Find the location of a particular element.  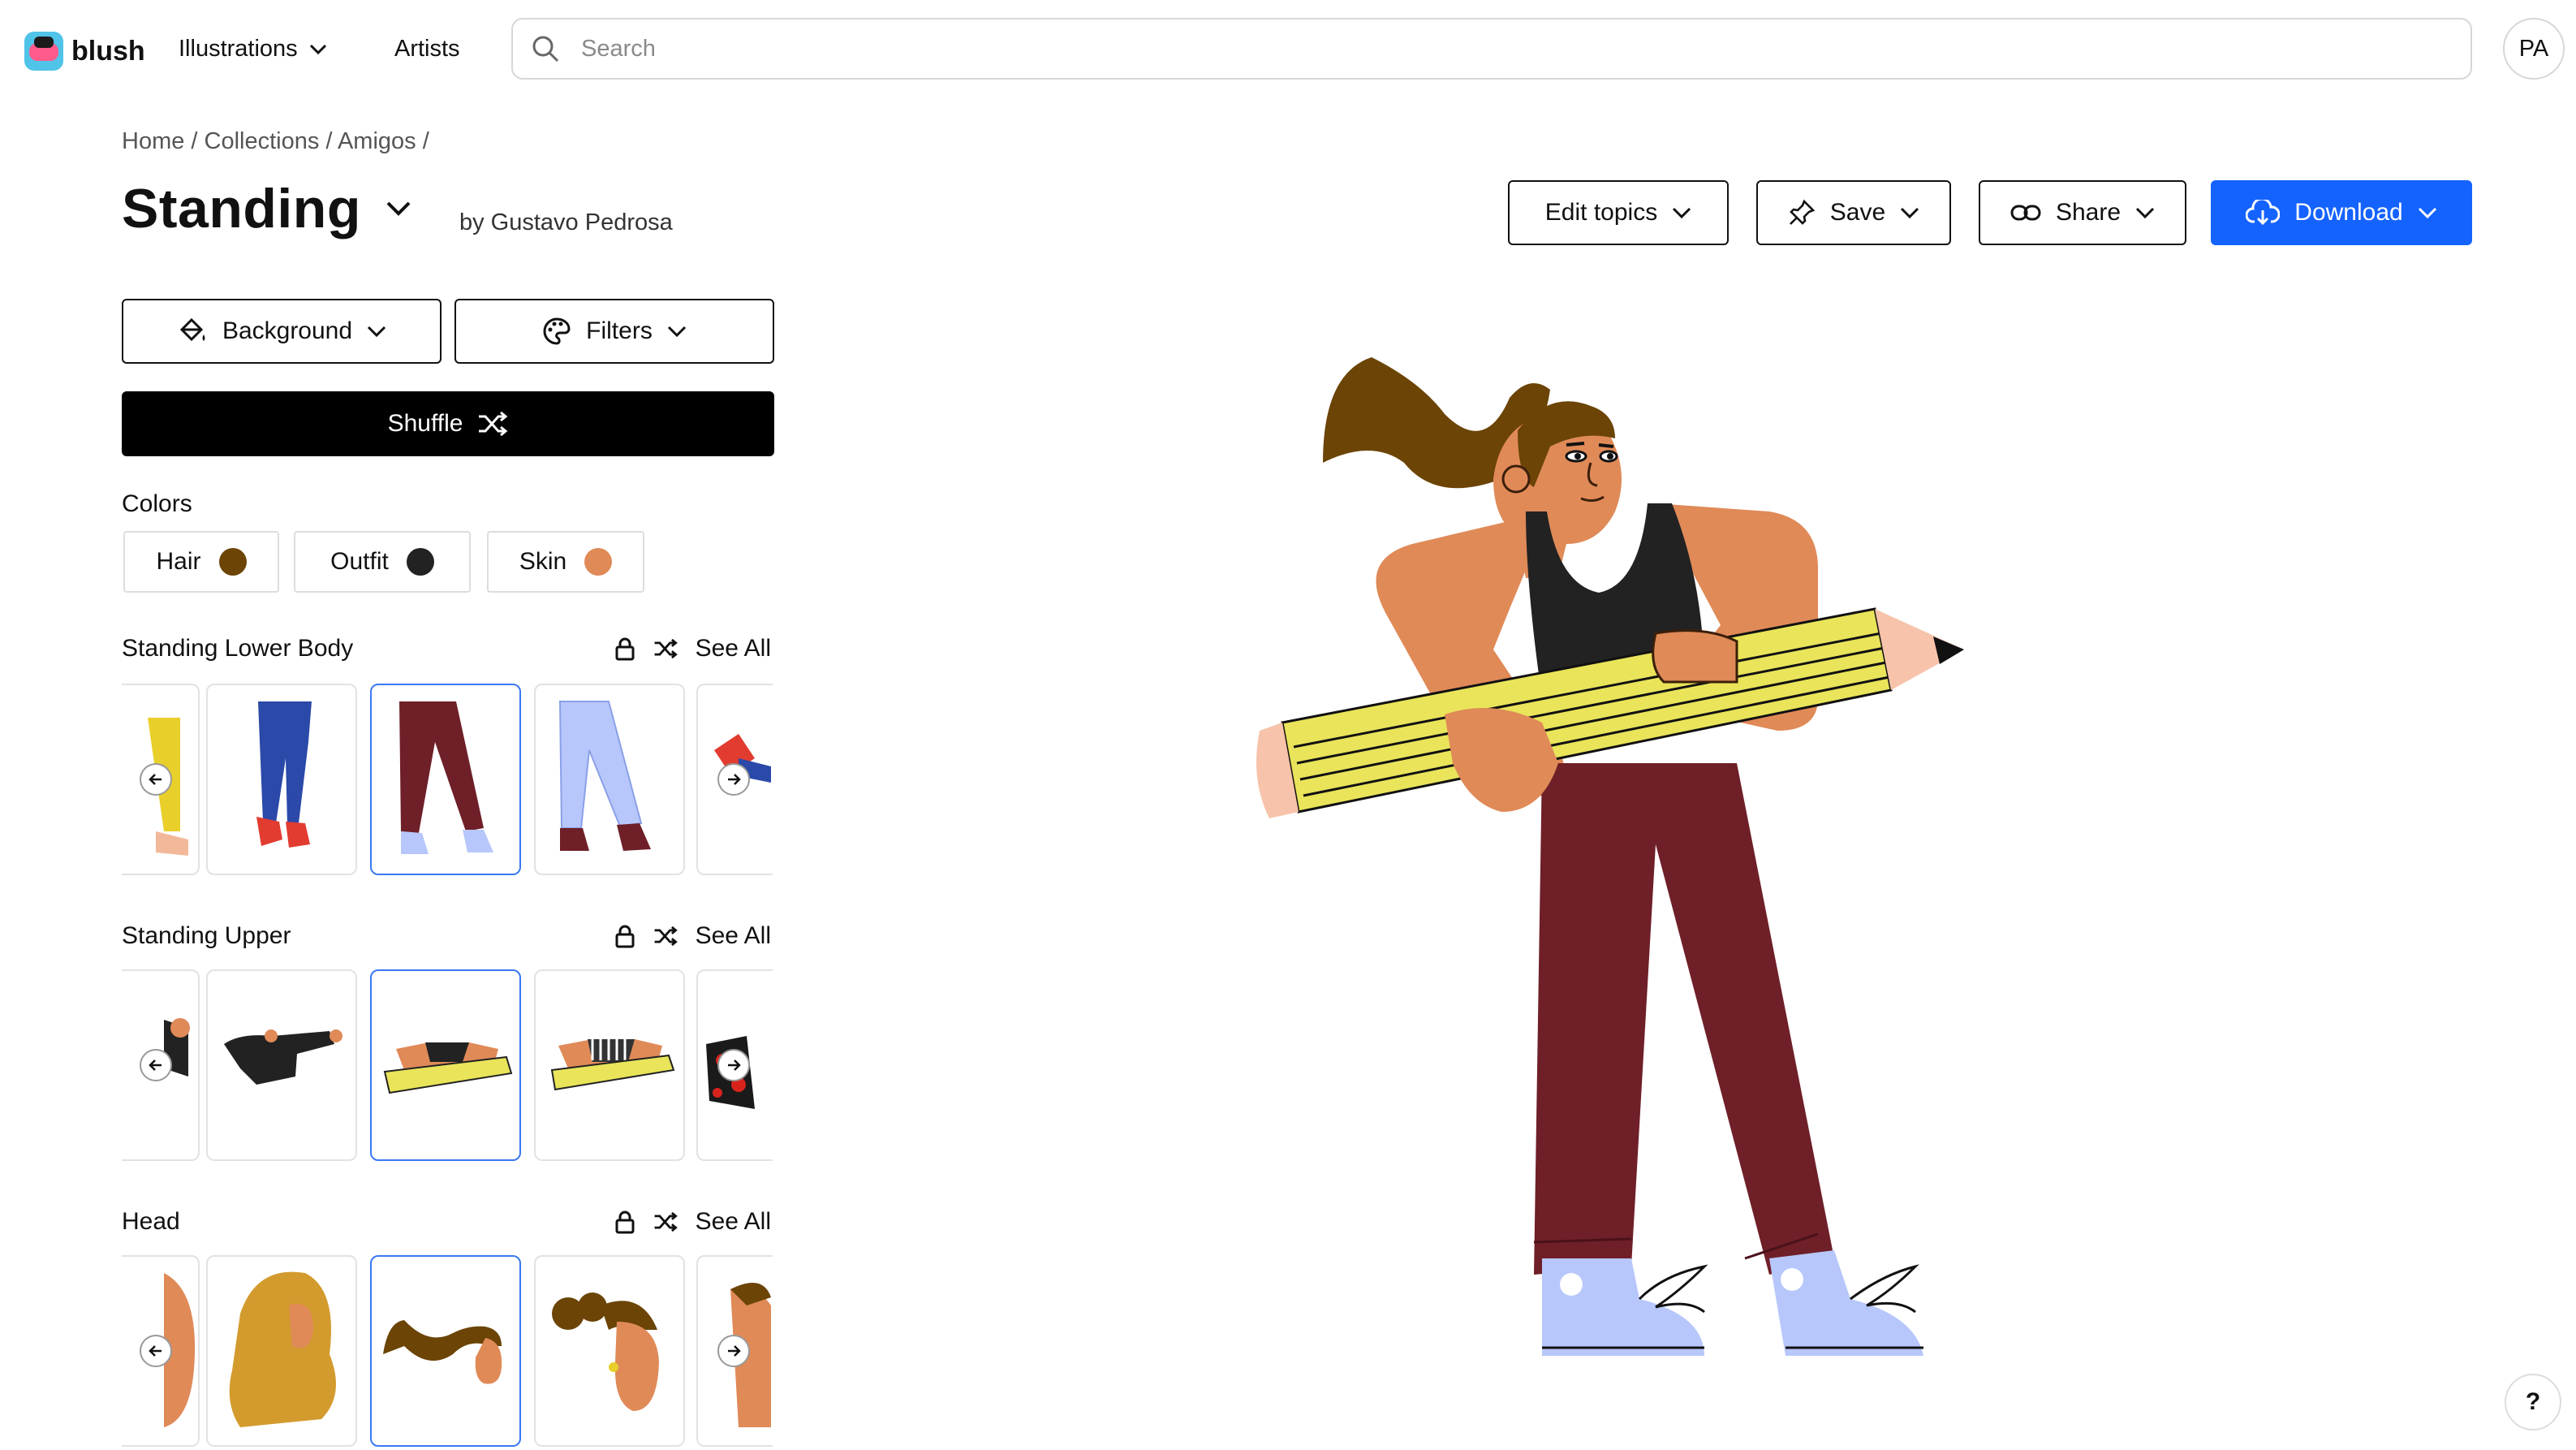

lower-body-section-header: Standing Lower Body See All is located at coordinates (447, 648).